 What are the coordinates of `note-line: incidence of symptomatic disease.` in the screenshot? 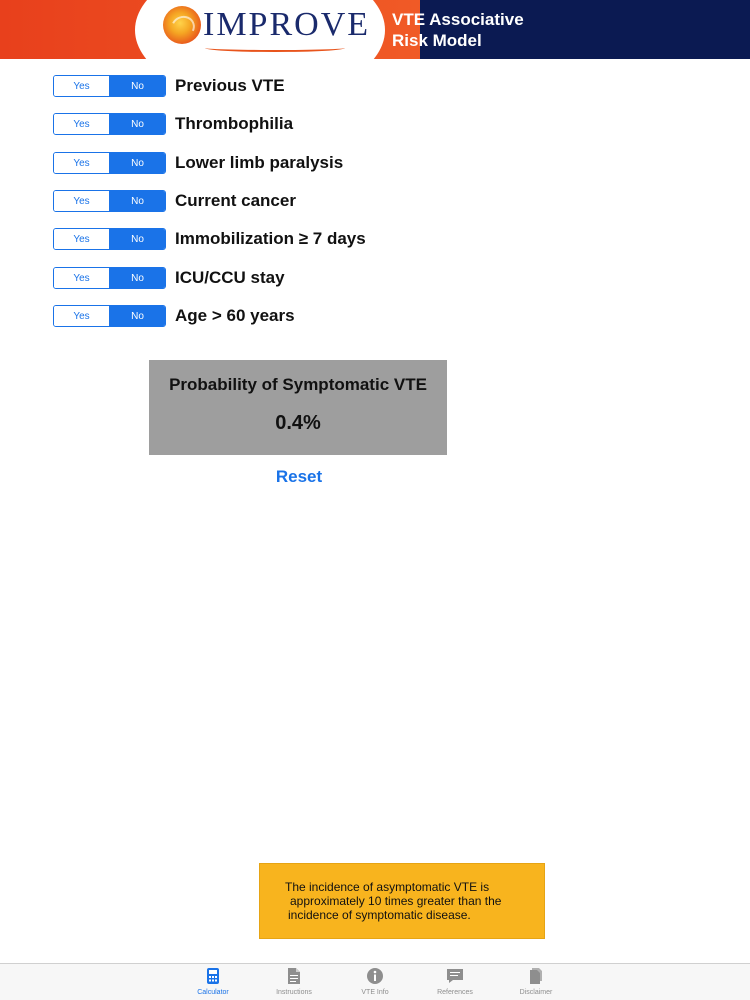 It's located at (379, 915).